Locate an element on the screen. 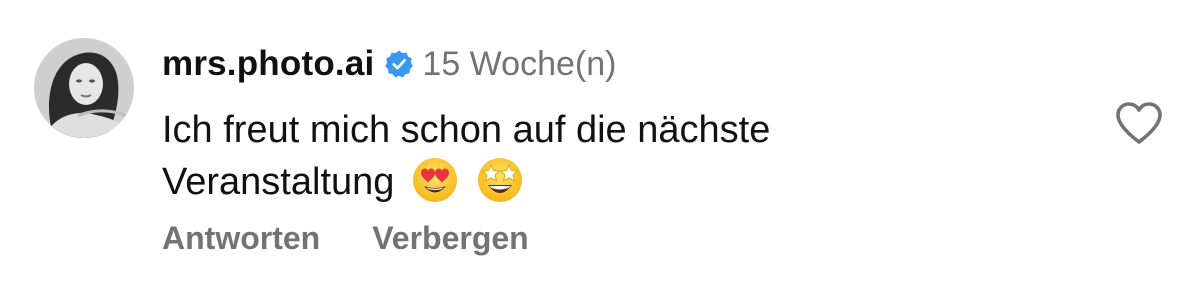  avatar-image is located at coordinates (84, 88).